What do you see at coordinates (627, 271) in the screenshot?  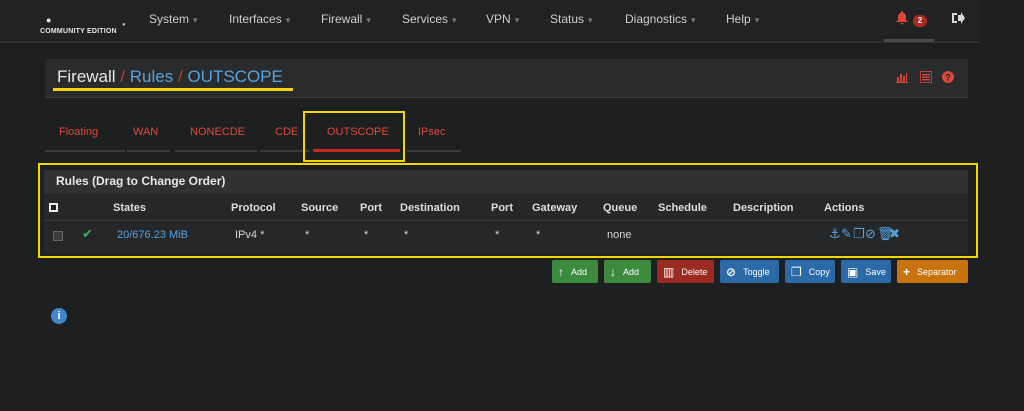 I see `add-bottom-button: ↓ Add` at bounding box center [627, 271].